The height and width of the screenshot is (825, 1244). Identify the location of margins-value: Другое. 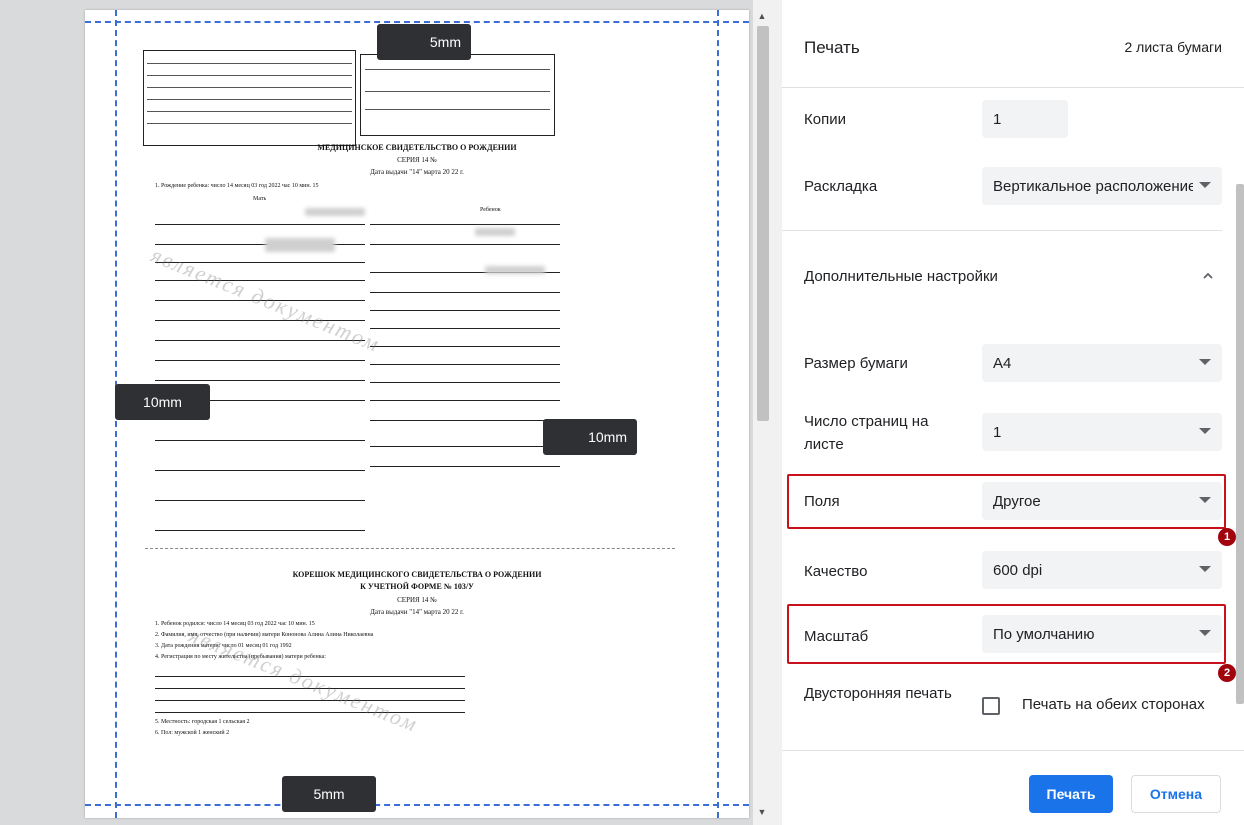
(1017, 501).